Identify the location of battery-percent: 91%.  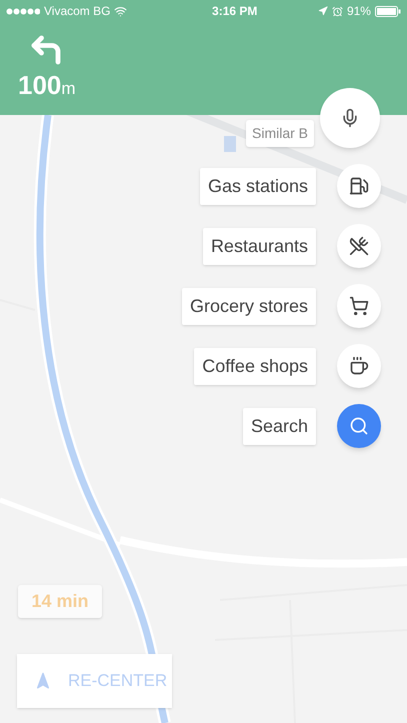
(358, 11).